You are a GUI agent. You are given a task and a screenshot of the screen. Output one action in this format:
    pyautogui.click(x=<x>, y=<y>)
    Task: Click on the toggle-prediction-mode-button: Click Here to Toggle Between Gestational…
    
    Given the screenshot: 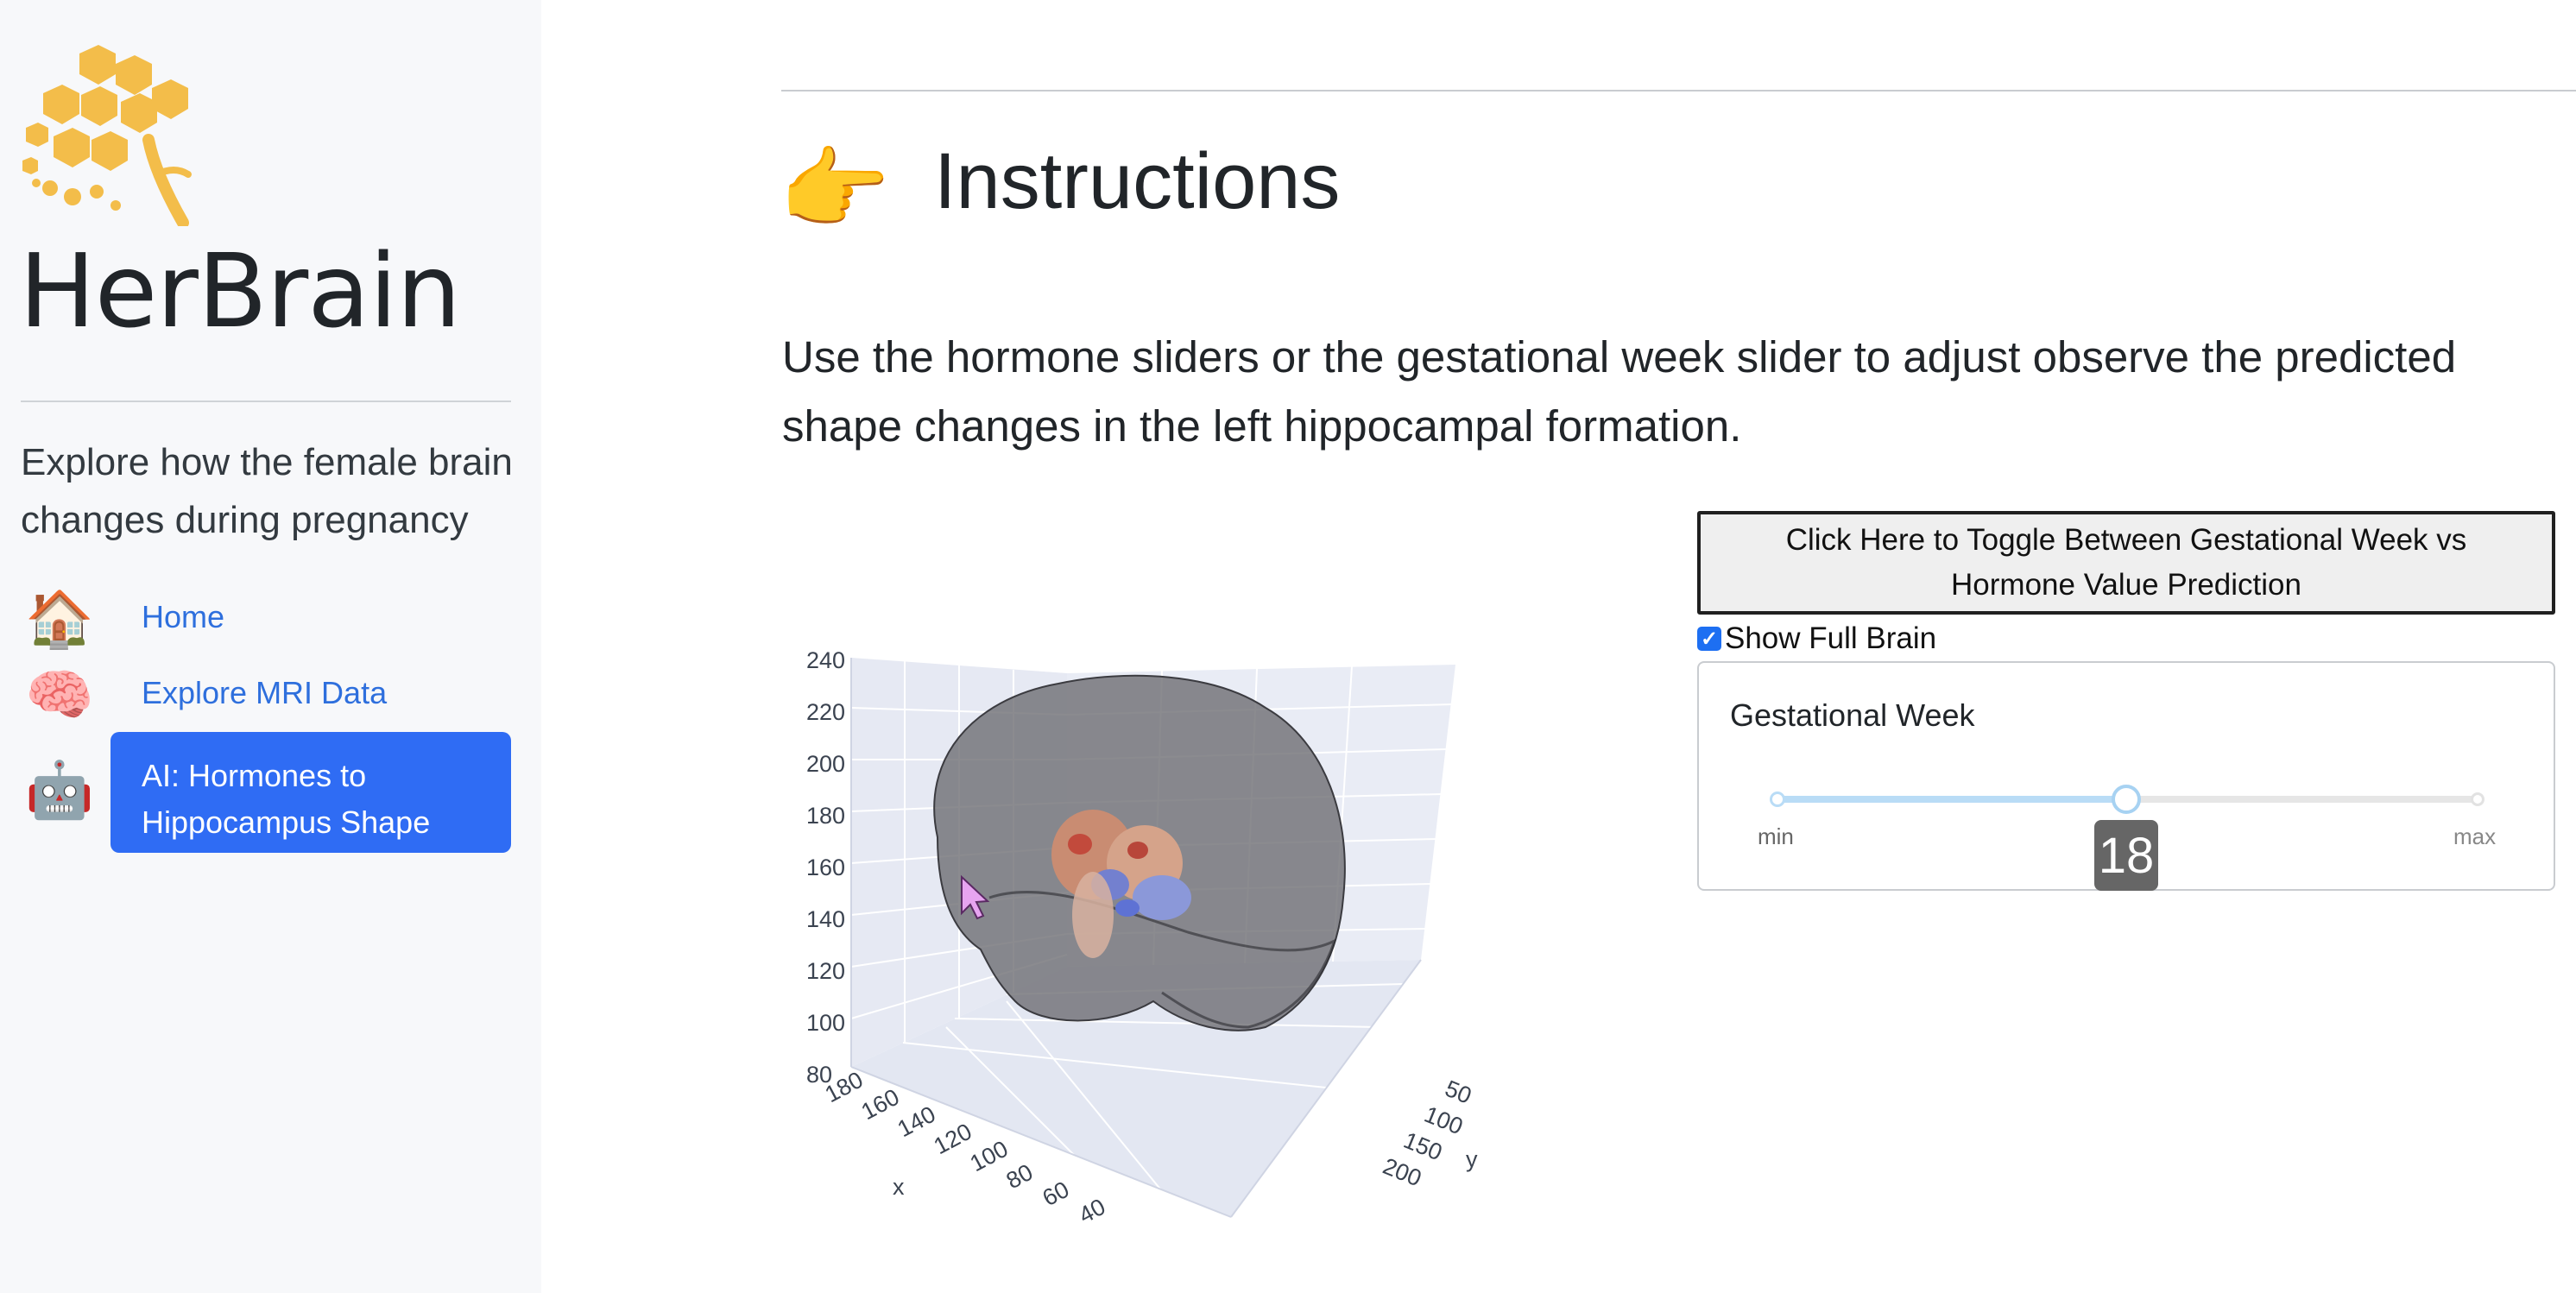 What is the action you would take?
    pyautogui.click(x=2126, y=563)
    